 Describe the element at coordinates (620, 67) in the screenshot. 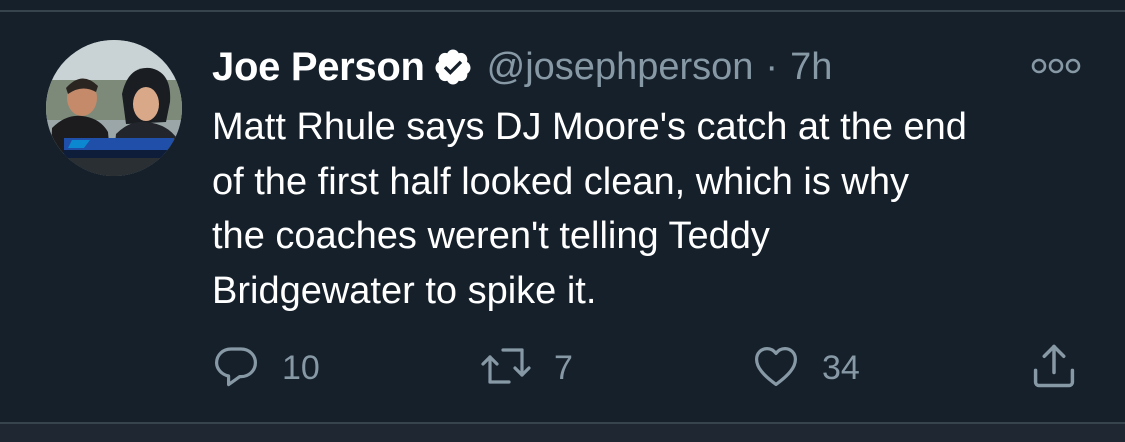

I see `user-handle: @josephperson` at that location.